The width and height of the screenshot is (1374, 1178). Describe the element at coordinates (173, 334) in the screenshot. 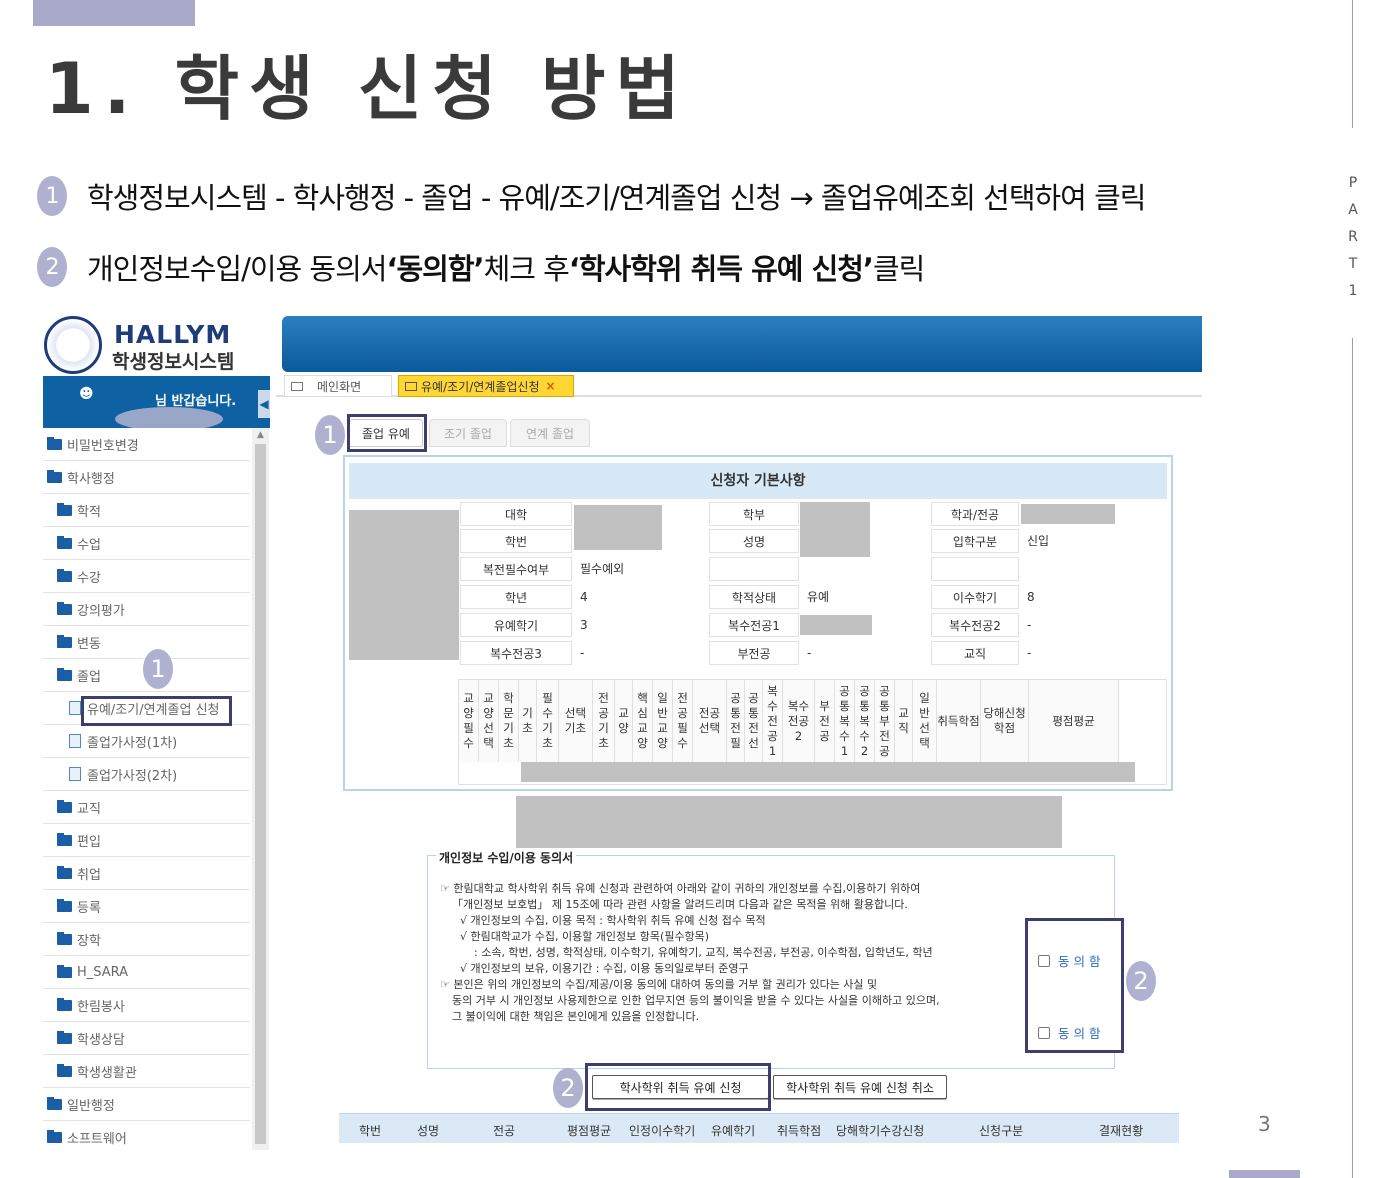

I see `logo-english: HALLYM` at that location.